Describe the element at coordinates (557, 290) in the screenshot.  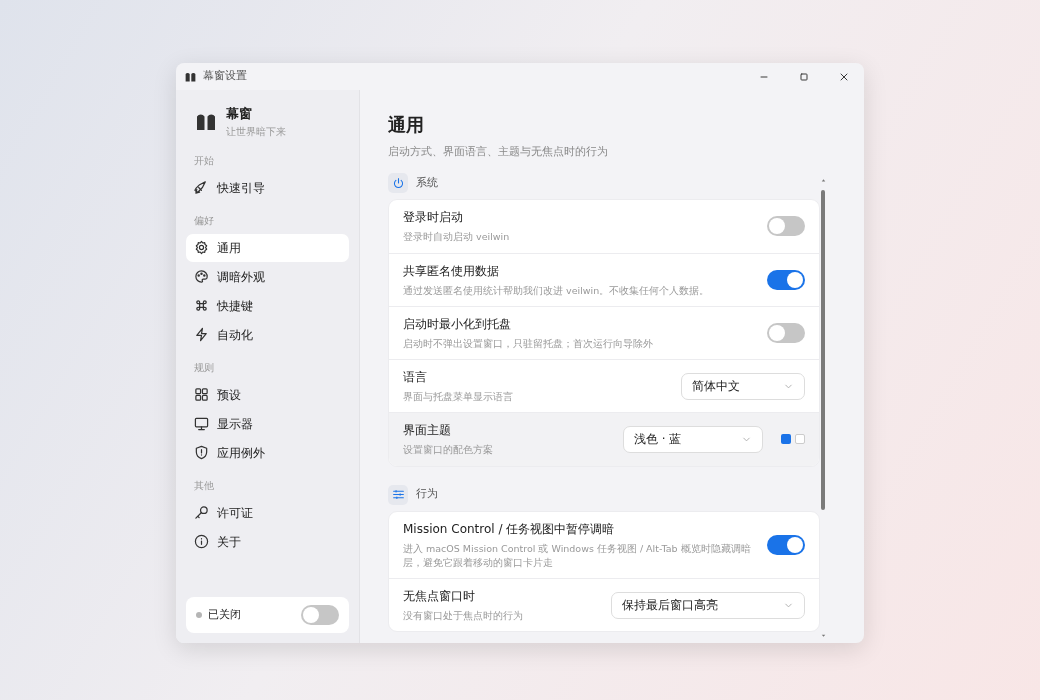
I see `setting-description: 通过发送匿名使用统计帮助我们改进 veilwin。不收集任何个人数据。` at that location.